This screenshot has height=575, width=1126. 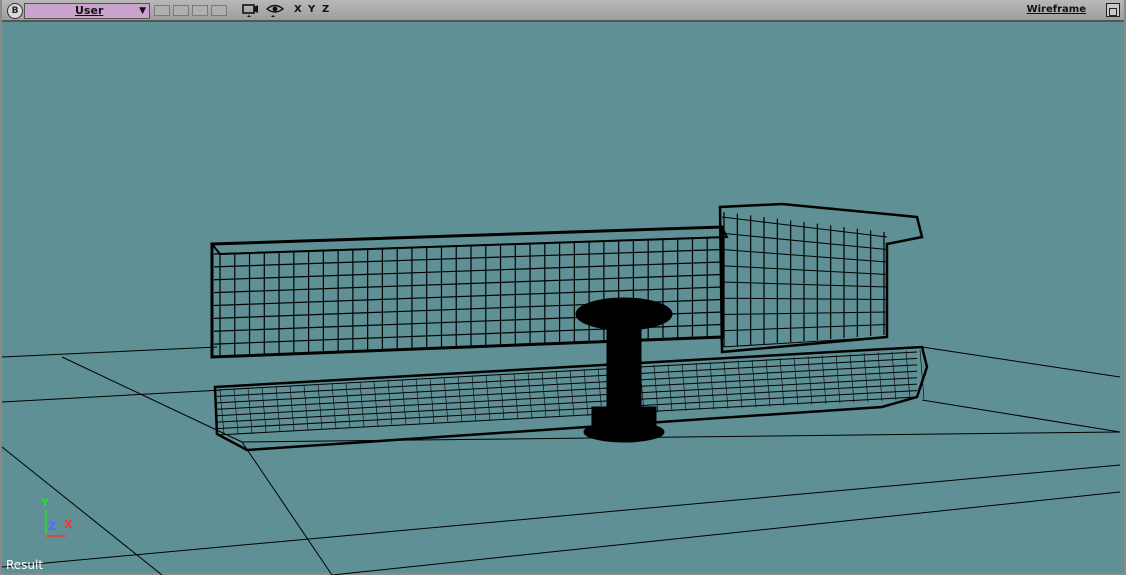 What do you see at coordinates (469, 292) in the screenshot?
I see `wall-mesh` at bounding box center [469, 292].